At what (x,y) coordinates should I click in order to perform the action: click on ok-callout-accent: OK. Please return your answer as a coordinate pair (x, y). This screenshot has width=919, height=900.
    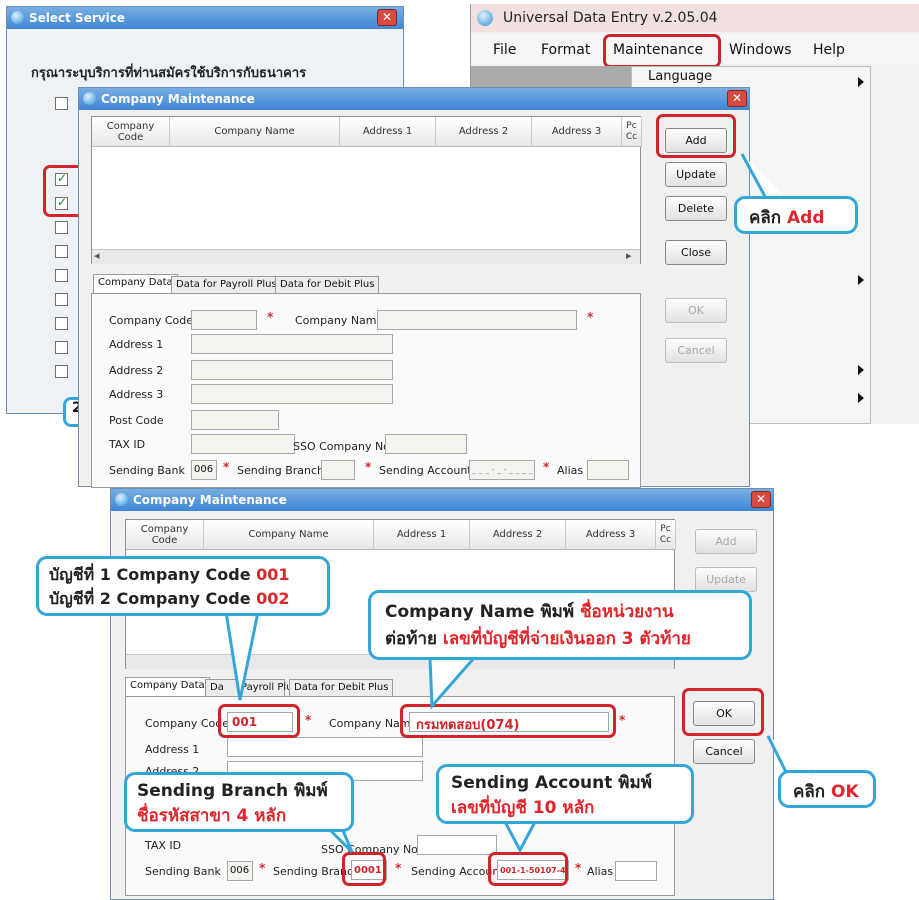
    Looking at the image, I should click on (845, 792).